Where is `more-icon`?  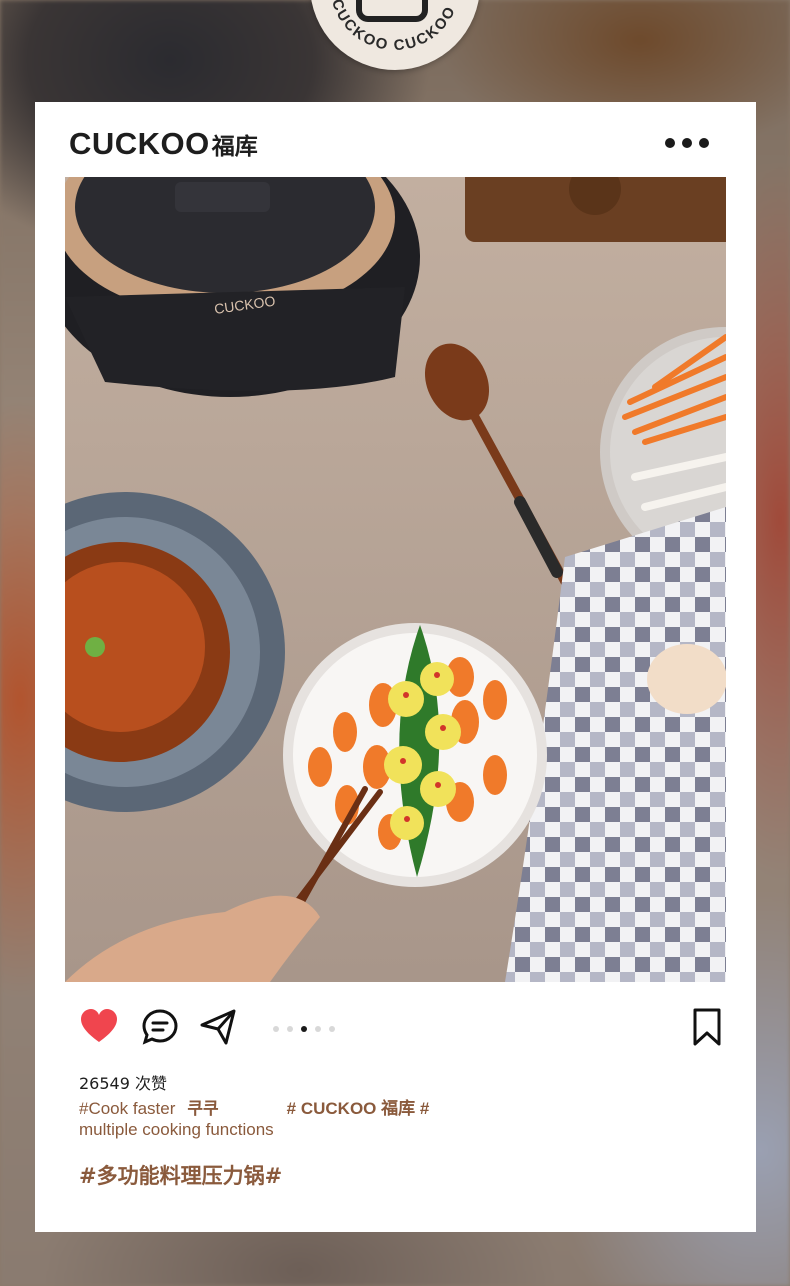
more-icon is located at coordinates (687, 144).